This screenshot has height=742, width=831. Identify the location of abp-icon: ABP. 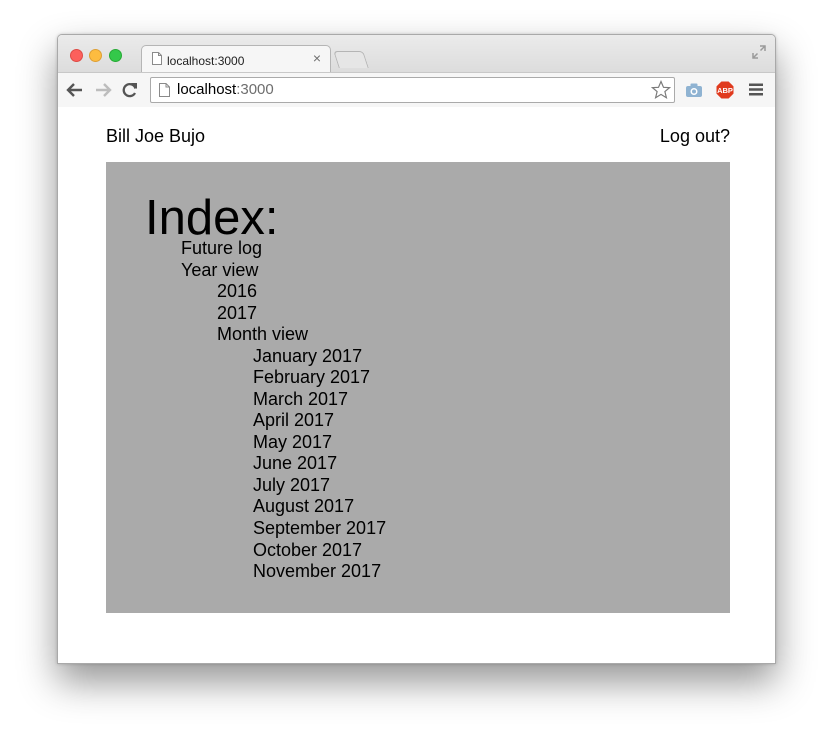
(725, 90).